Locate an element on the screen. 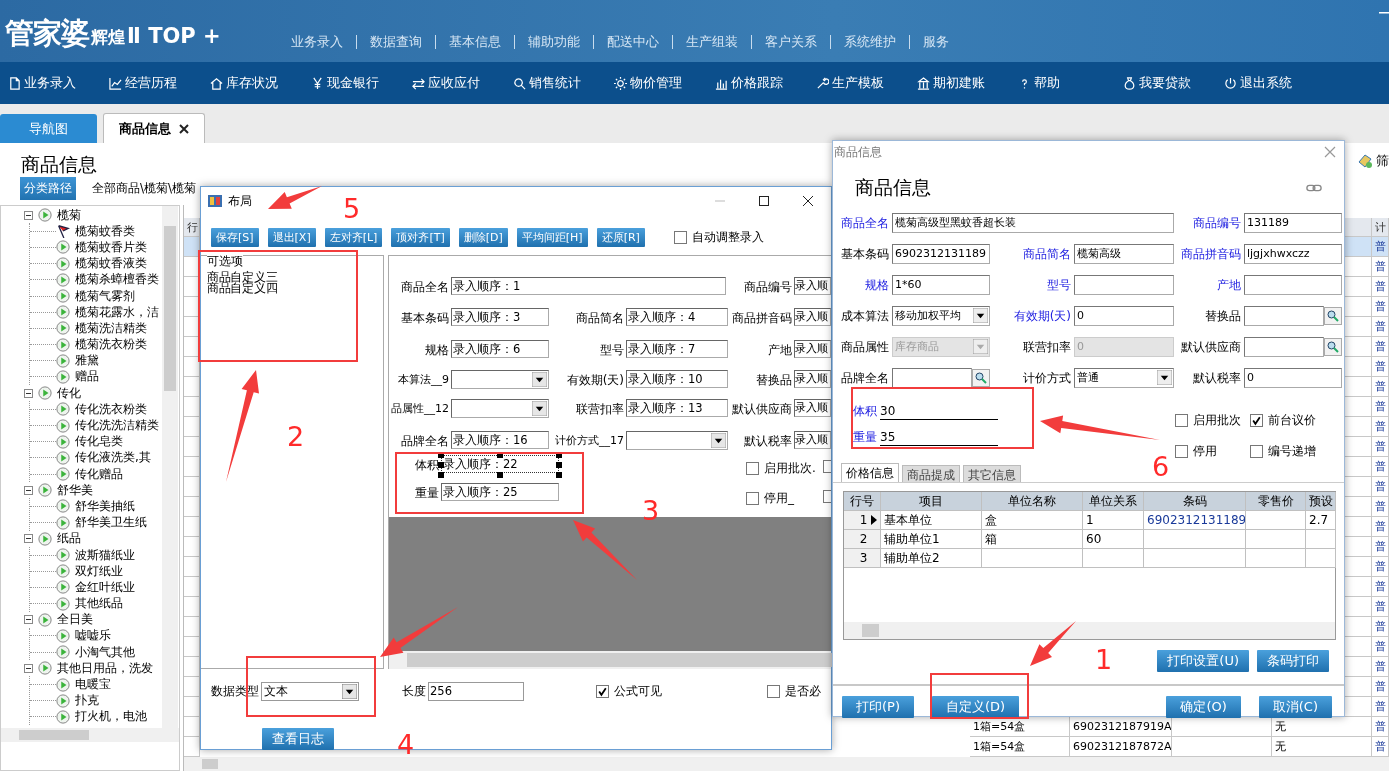  tree-item: 榄菊洗衣粉类 is located at coordinates (111, 345).